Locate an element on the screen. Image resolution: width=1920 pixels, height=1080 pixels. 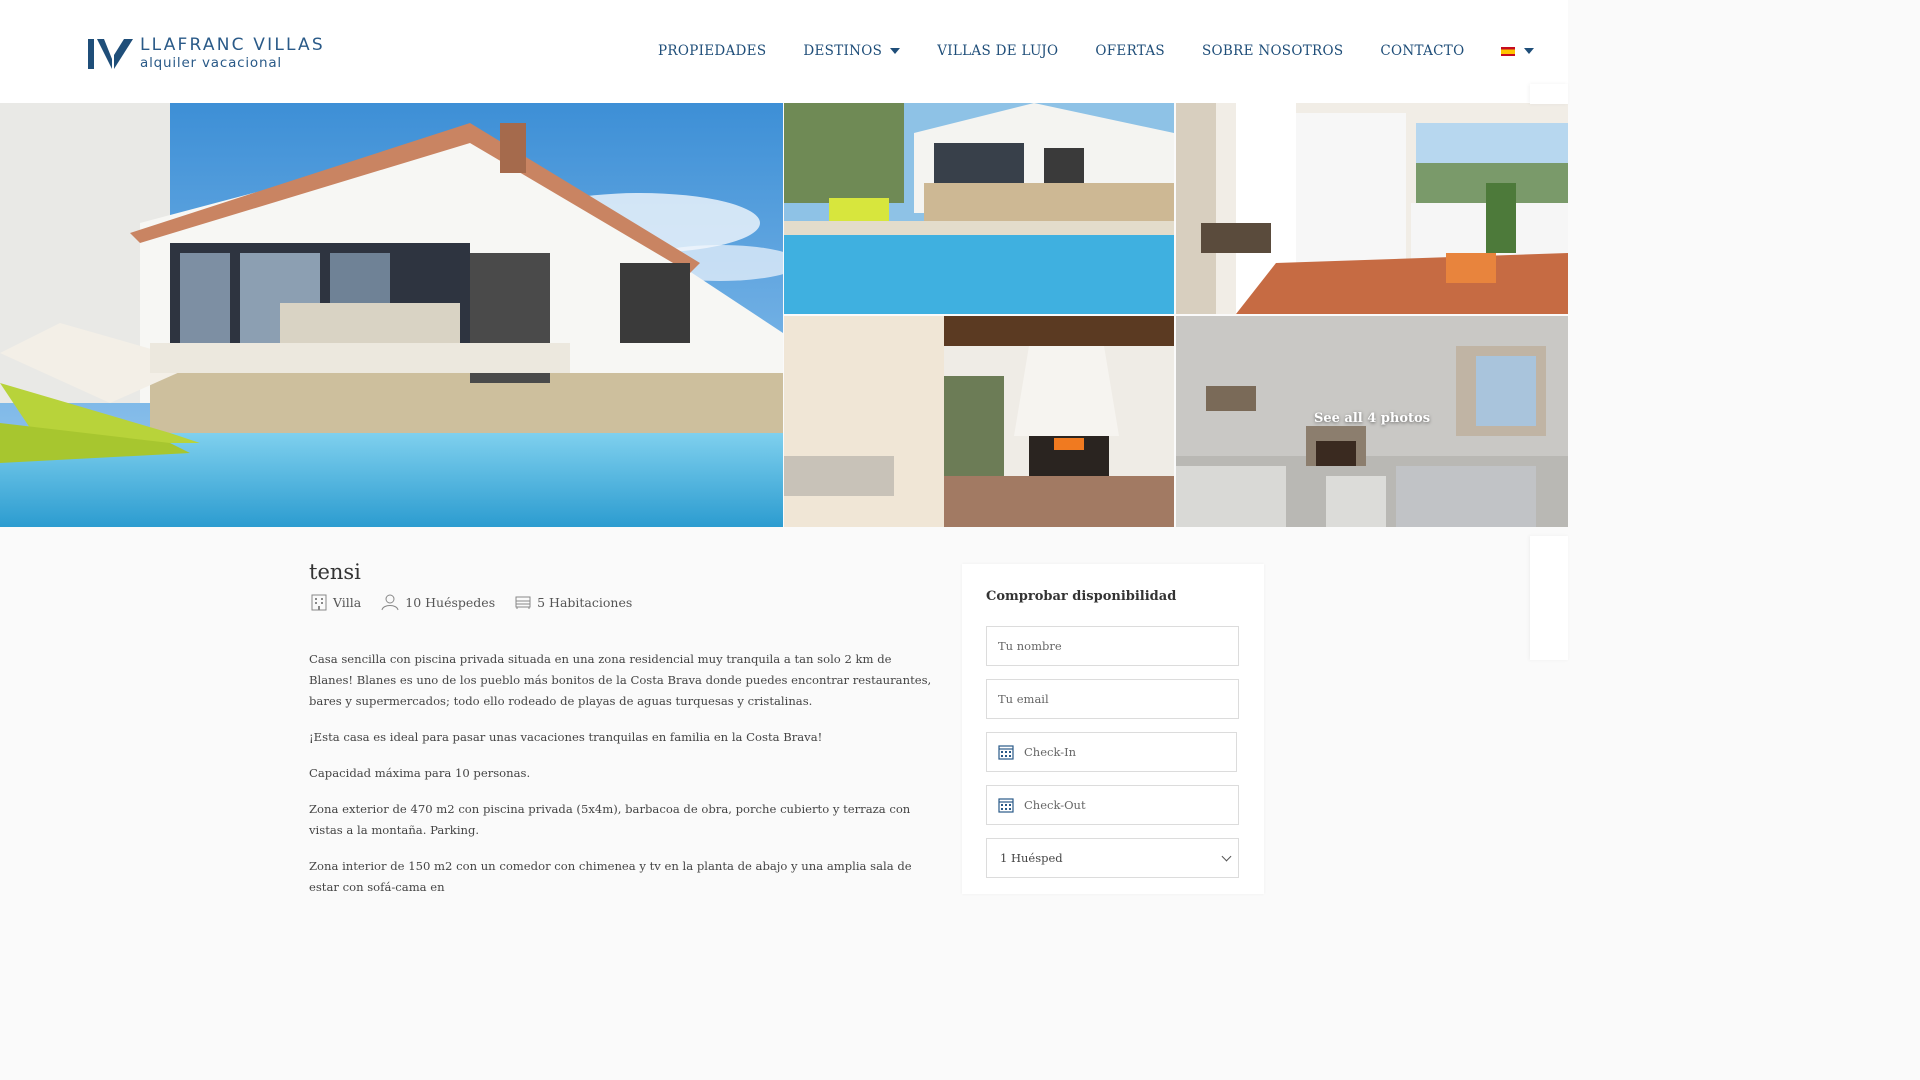
checkin-placeholder: Check-In is located at coordinates (1050, 752).